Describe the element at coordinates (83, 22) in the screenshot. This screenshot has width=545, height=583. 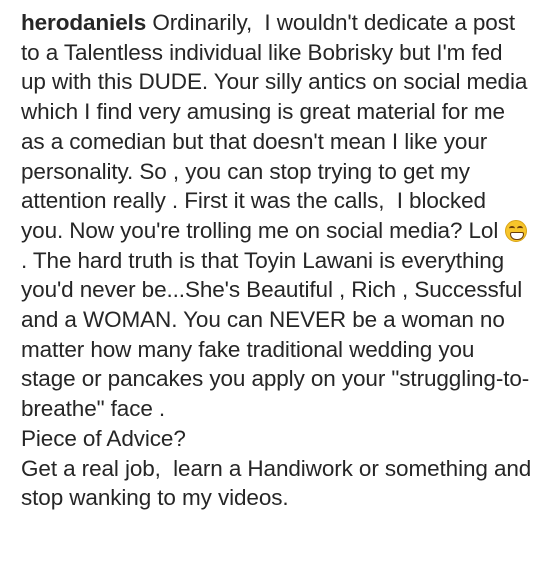
I see `username-link: herodaniels` at that location.